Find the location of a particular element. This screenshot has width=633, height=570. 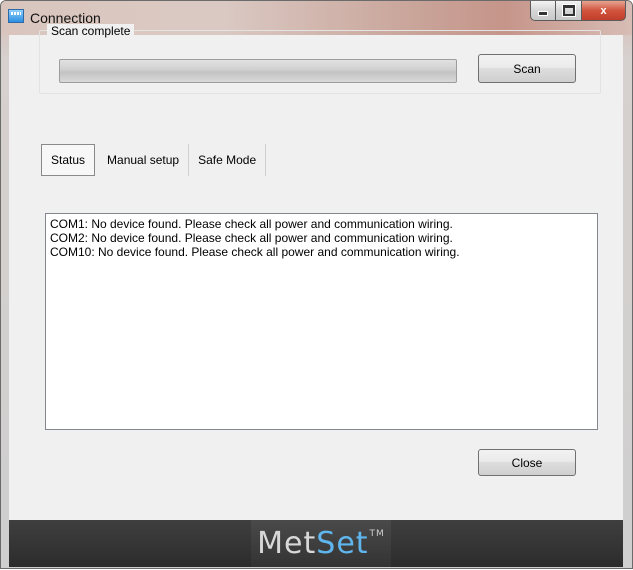

tab-safe-mode: Safe Mode is located at coordinates (228, 160).